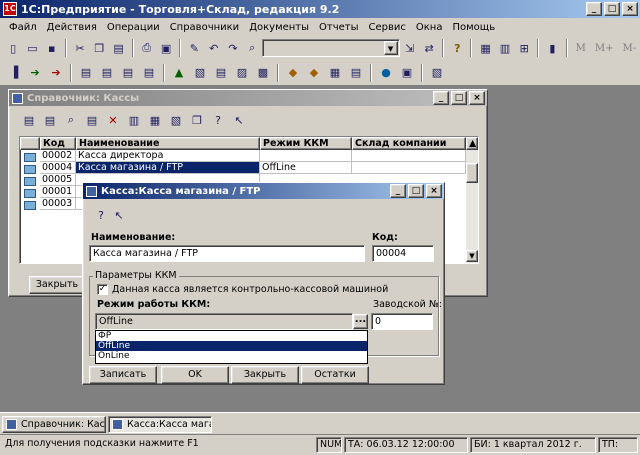 This screenshot has height=455, width=640. I want to click on warehouse-icon: ▲, so click(179, 73).